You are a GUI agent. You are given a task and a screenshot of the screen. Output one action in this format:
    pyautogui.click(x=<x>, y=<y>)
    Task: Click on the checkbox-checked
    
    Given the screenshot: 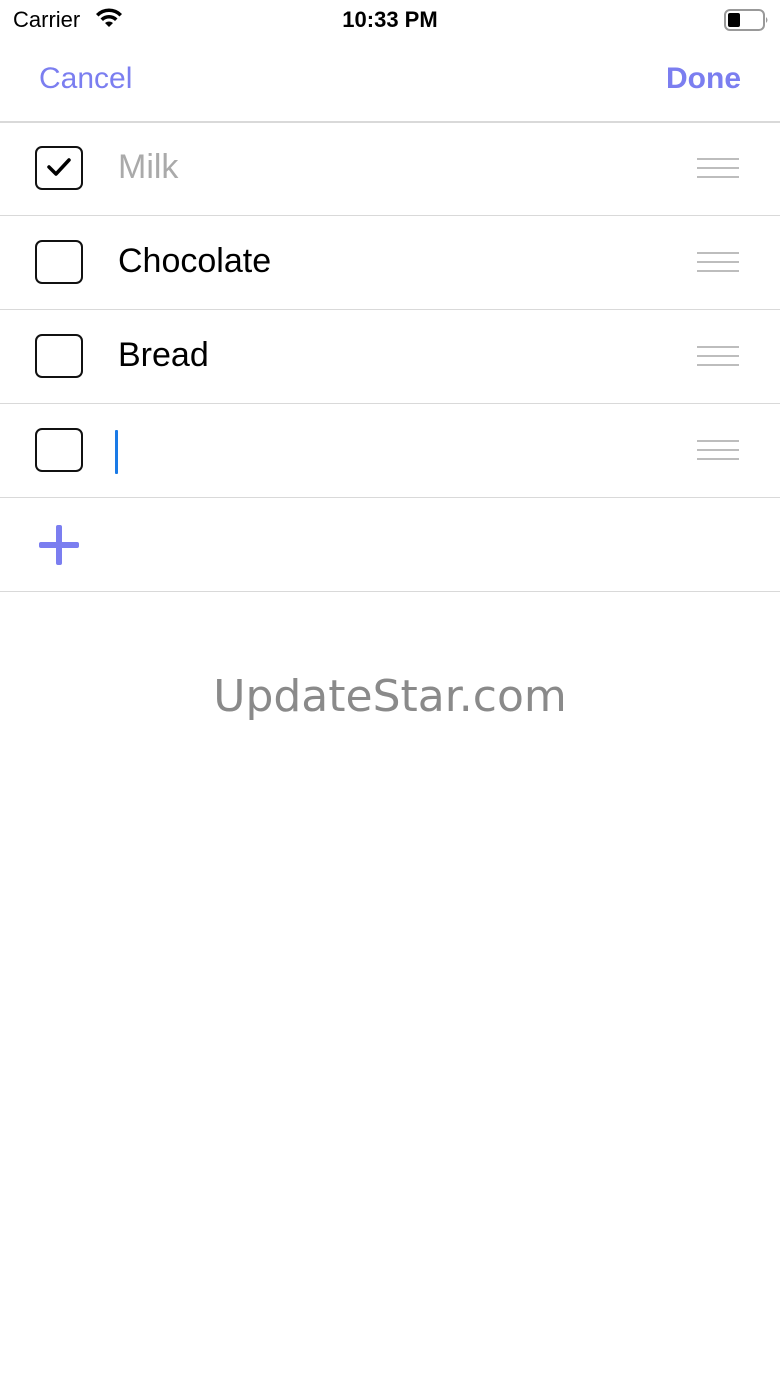 What is the action you would take?
    pyautogui.click(x=59, y=168)
    